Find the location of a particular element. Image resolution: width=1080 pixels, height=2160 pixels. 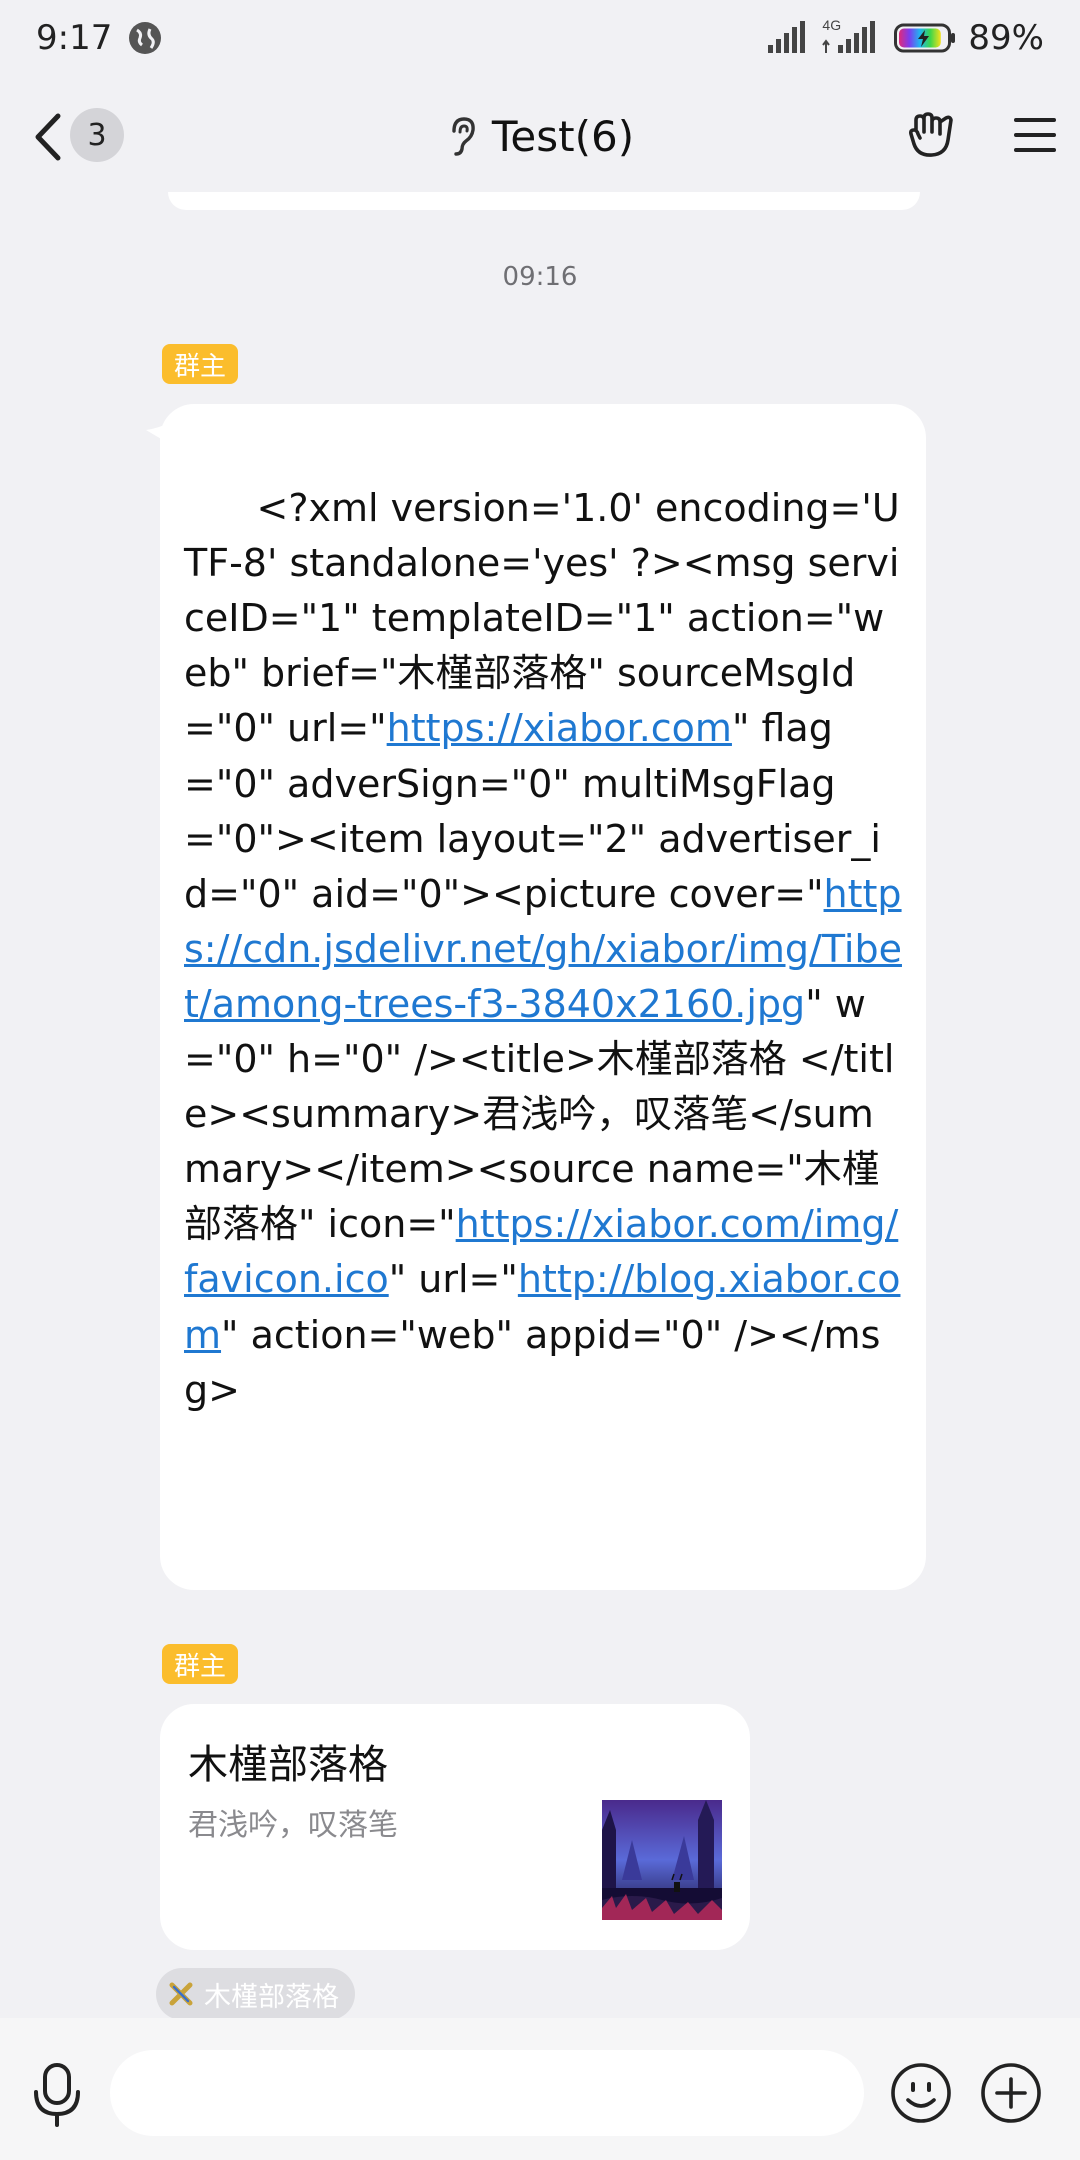

signal-icon is located at coordinates (787, 37).